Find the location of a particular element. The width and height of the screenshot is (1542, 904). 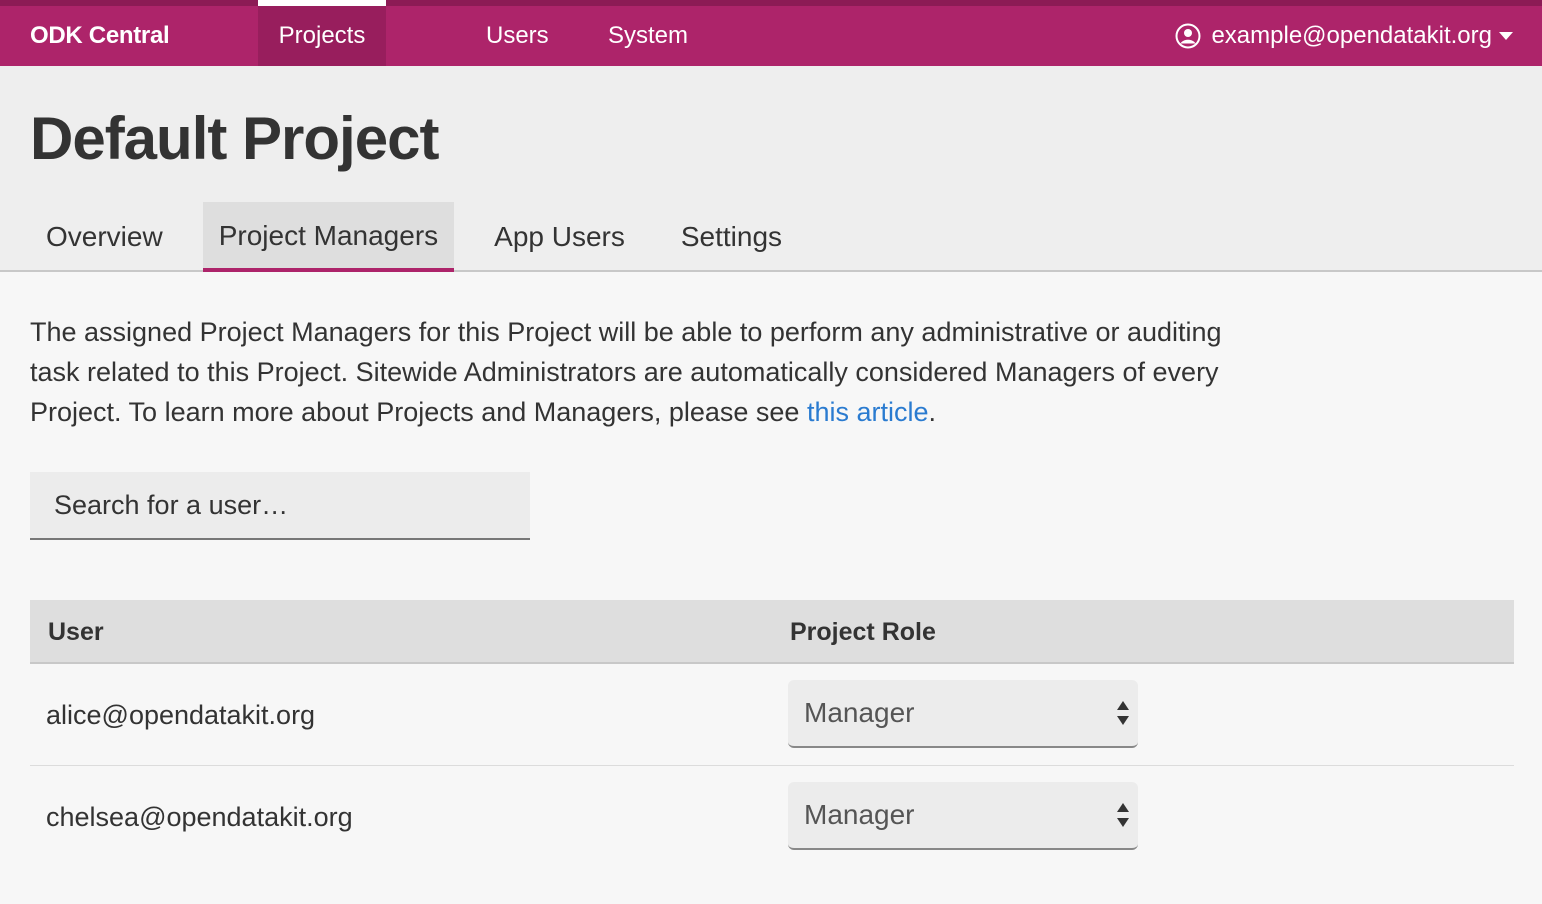

nav-projects: Projects is located at coordinates (322, 33).